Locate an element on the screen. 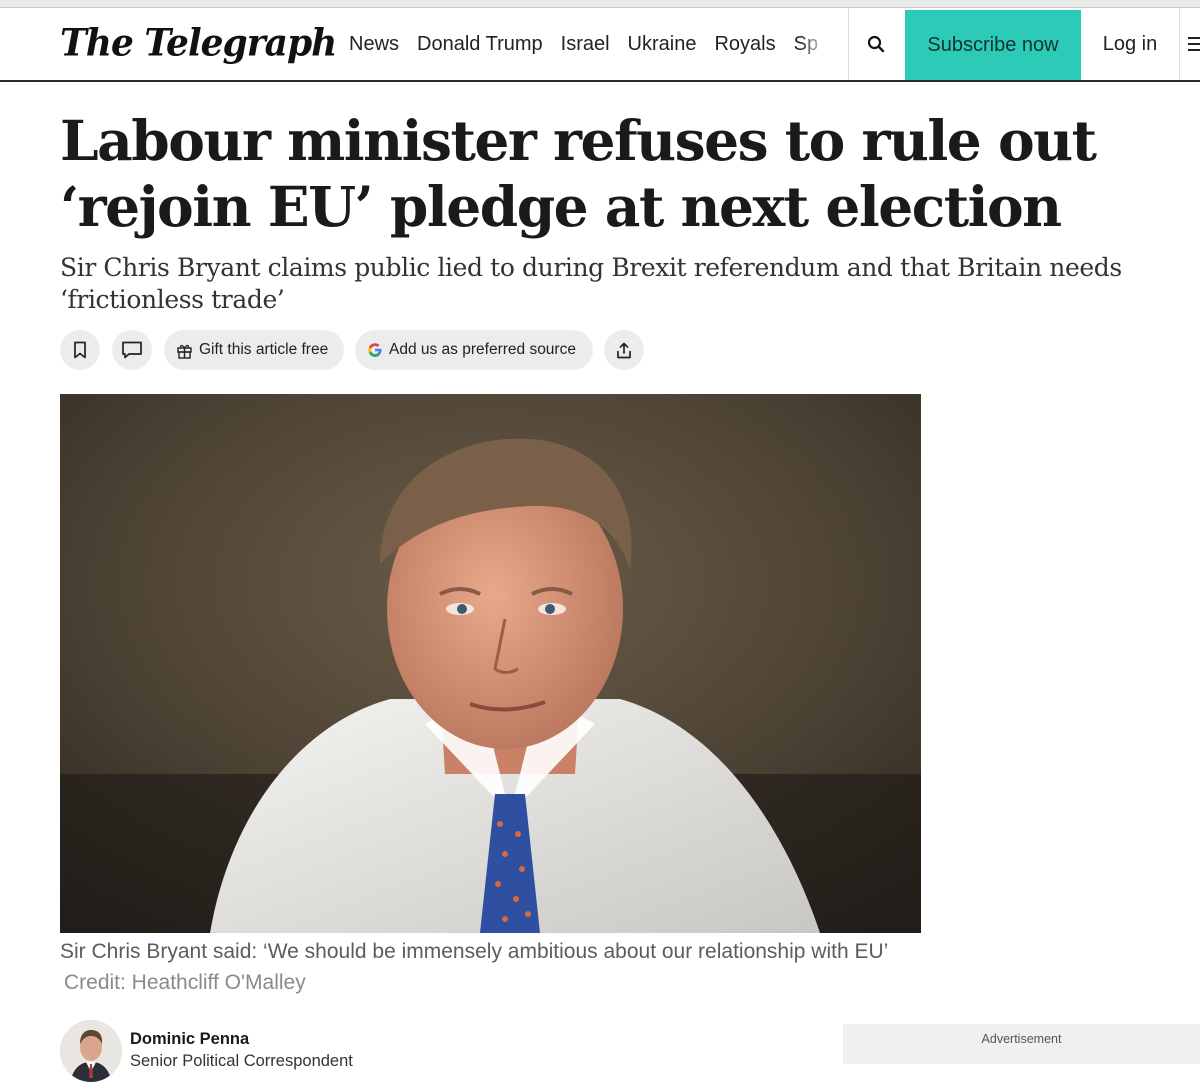  preferred-source-label: Add us as preferred source is located at coordinates (482, 349).